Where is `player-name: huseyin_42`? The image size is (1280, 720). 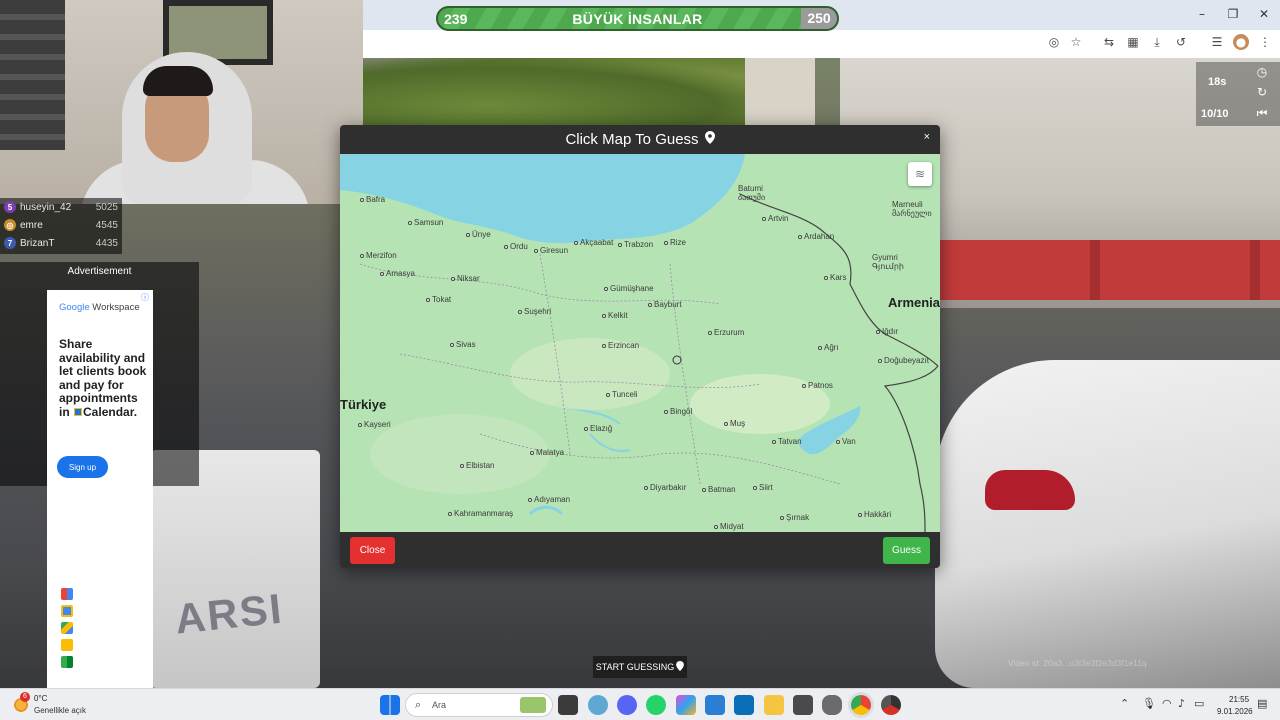 player-name: huseyin_42 is located at coordinates (46, 207).